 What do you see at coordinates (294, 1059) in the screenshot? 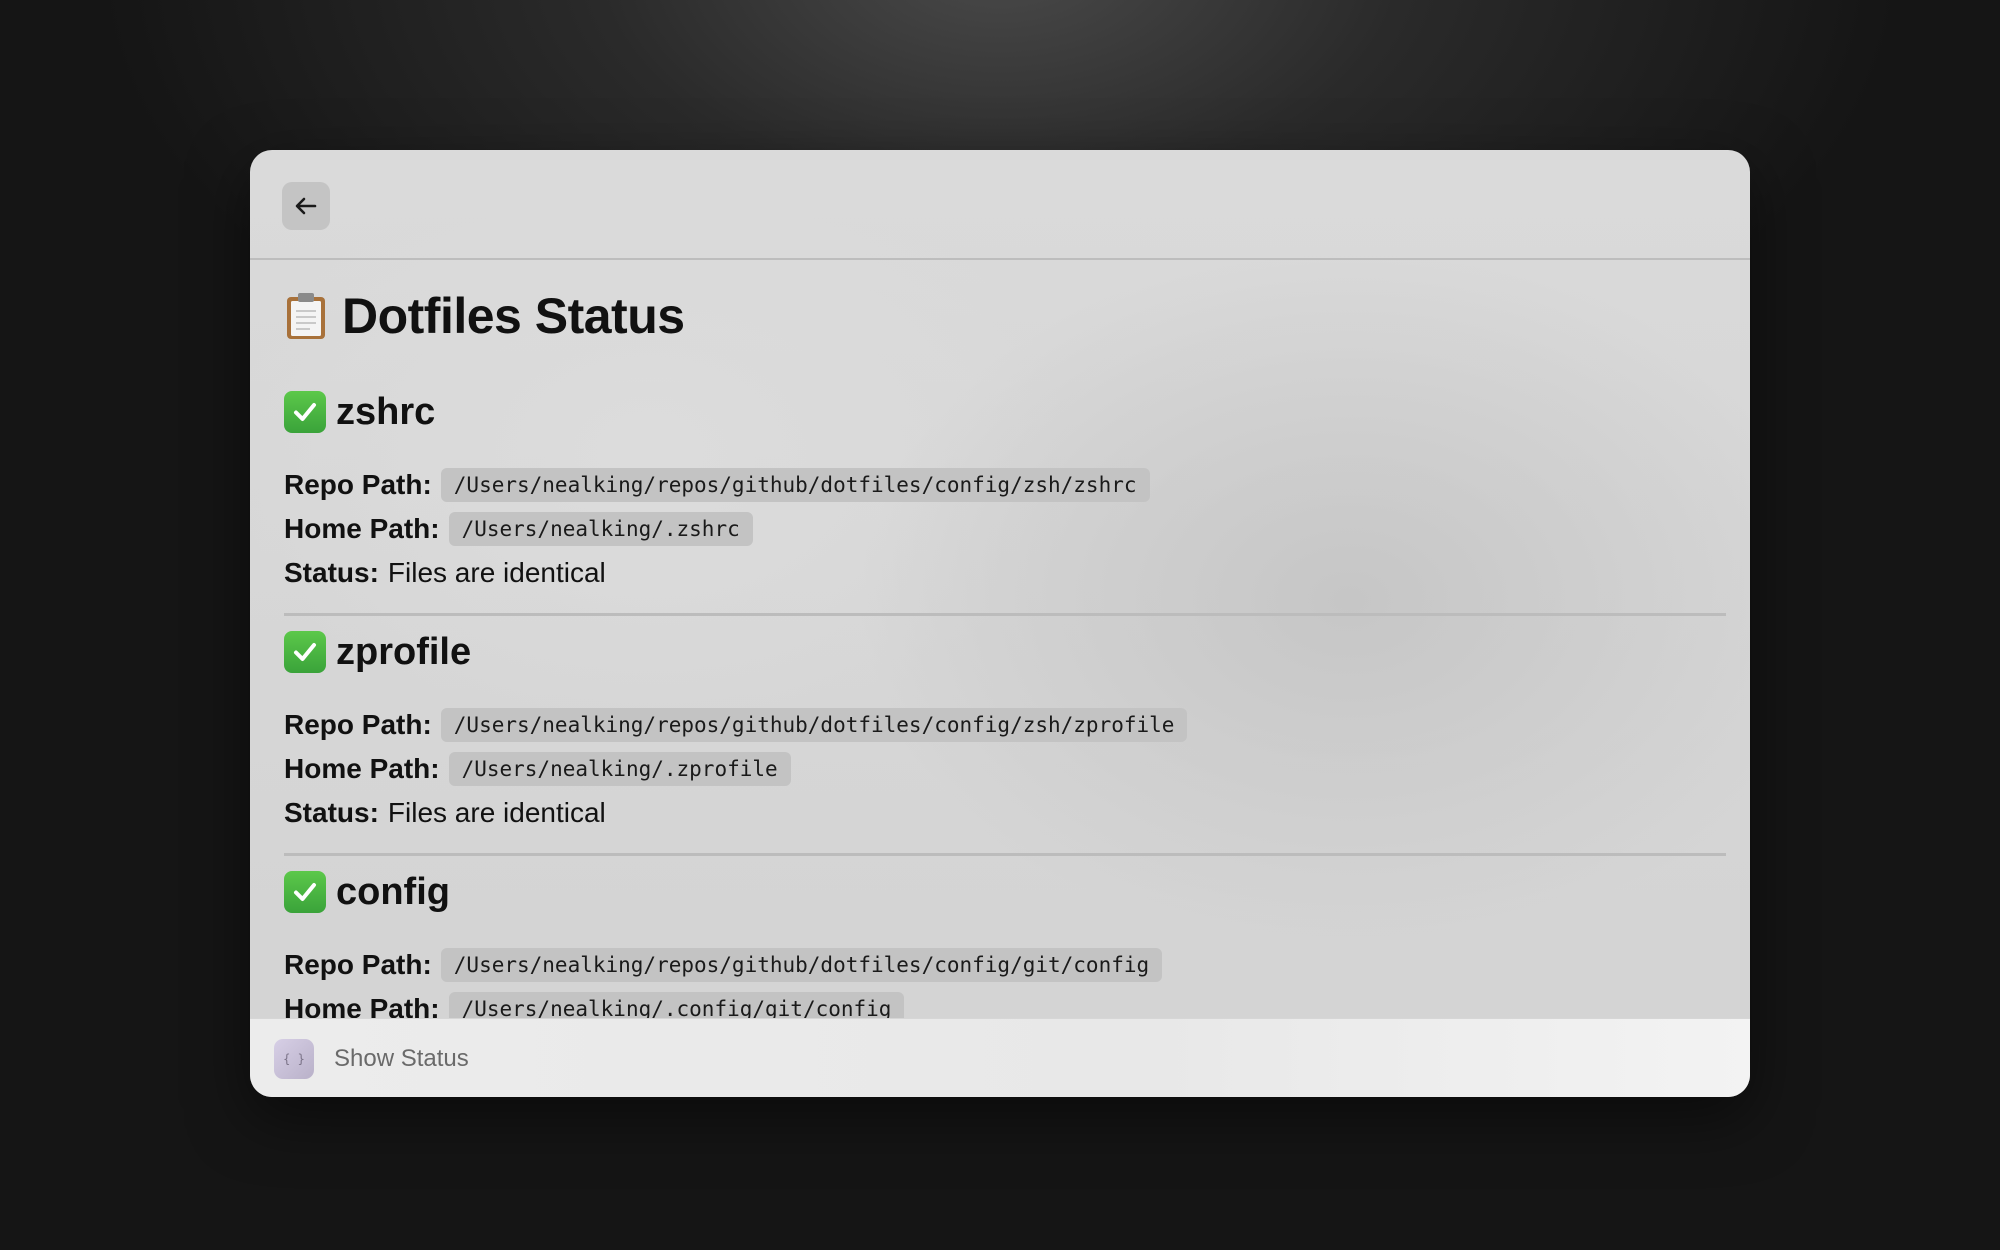
I see `extension-icon: { }` at bounding box center [294, 1059].